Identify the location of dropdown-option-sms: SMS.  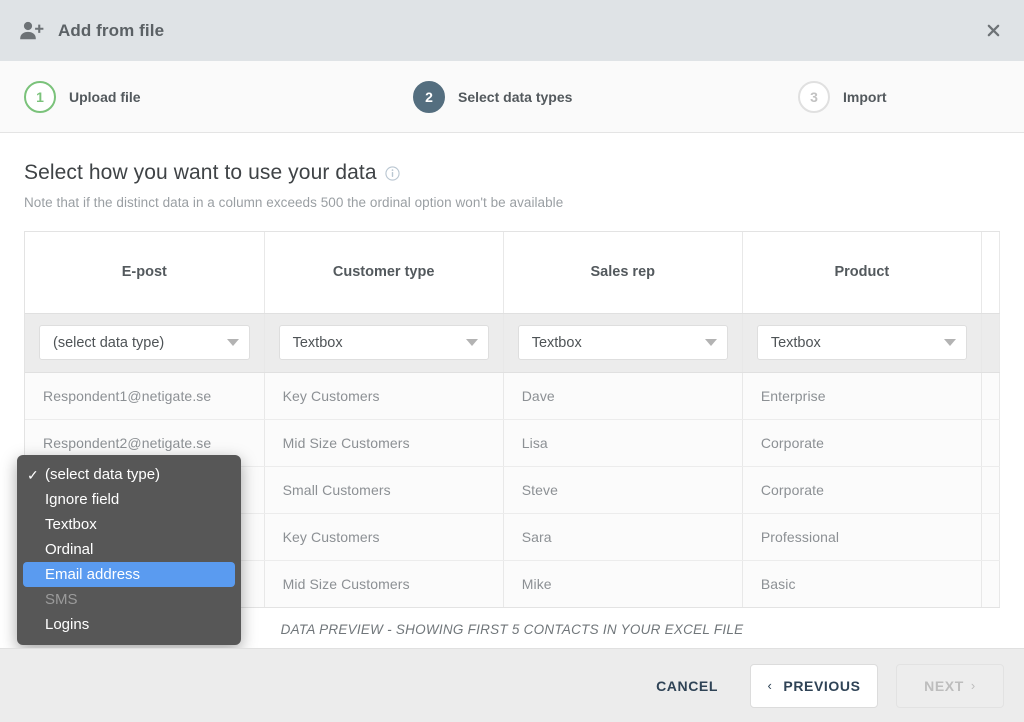
(129, 599).